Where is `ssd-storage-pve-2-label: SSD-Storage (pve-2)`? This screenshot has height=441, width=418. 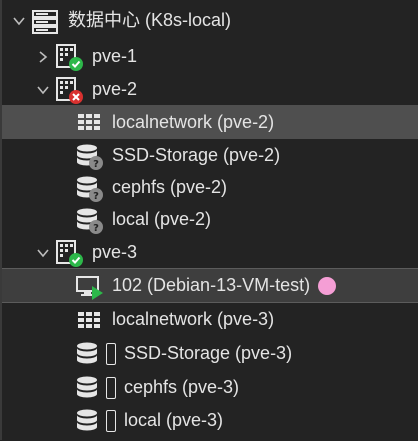
ssd-storage-pve-2-label: SSD-Storage (pve-2) is located at coordinates (196, 155).